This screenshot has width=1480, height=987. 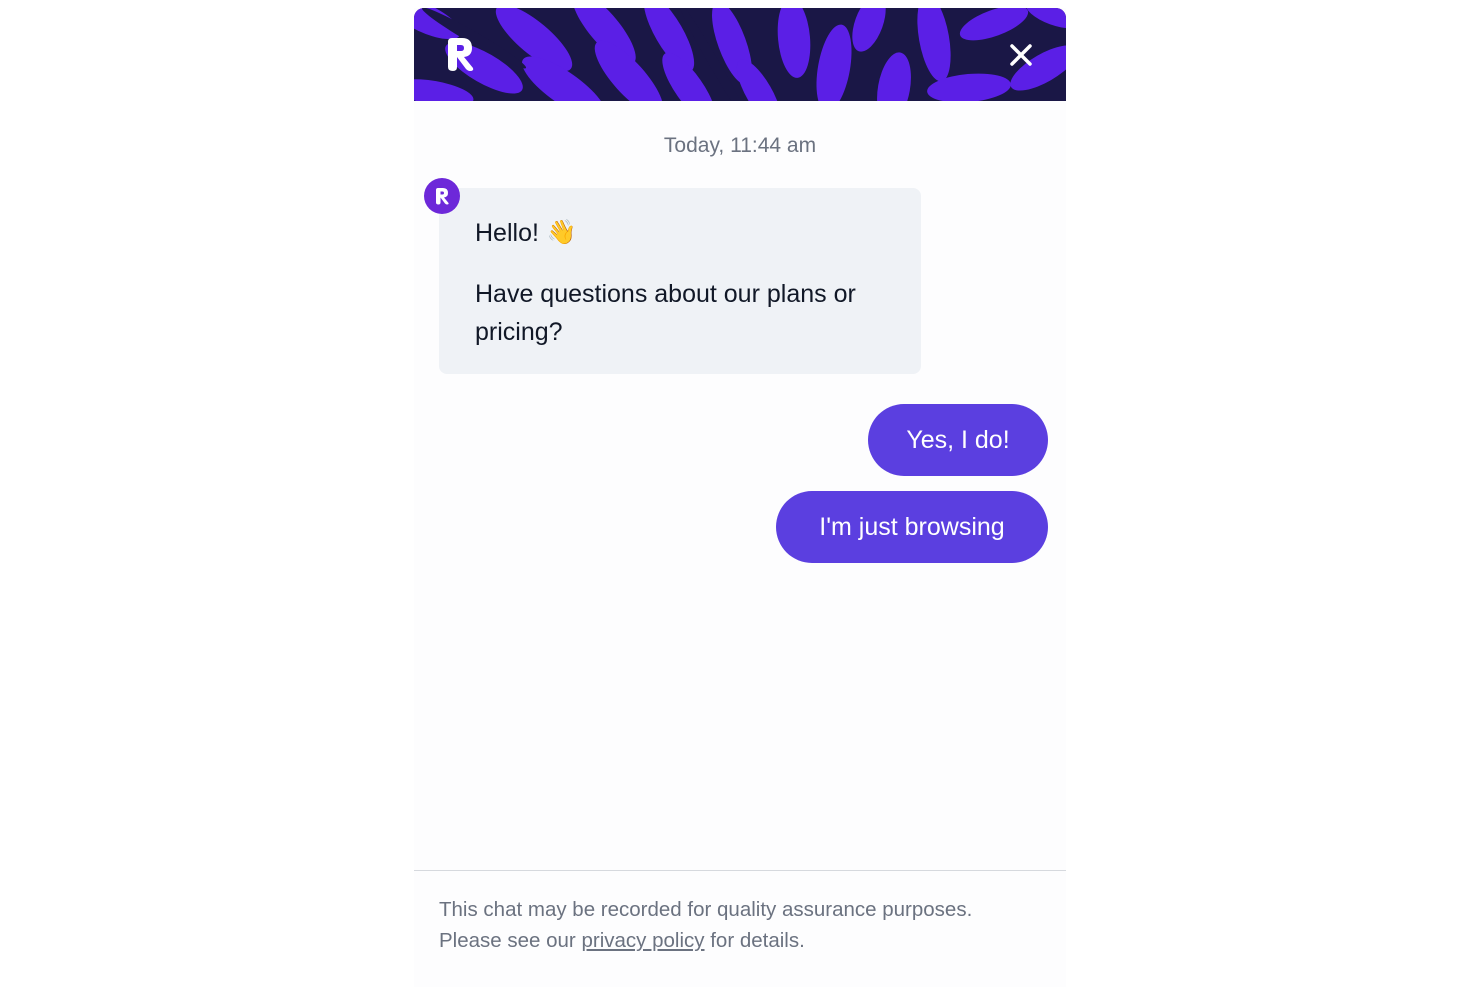 What do you see at coordinates (507, 233) in the screenshot?
I see `greeting-text: Hello!` at bounding box center [507, 233].